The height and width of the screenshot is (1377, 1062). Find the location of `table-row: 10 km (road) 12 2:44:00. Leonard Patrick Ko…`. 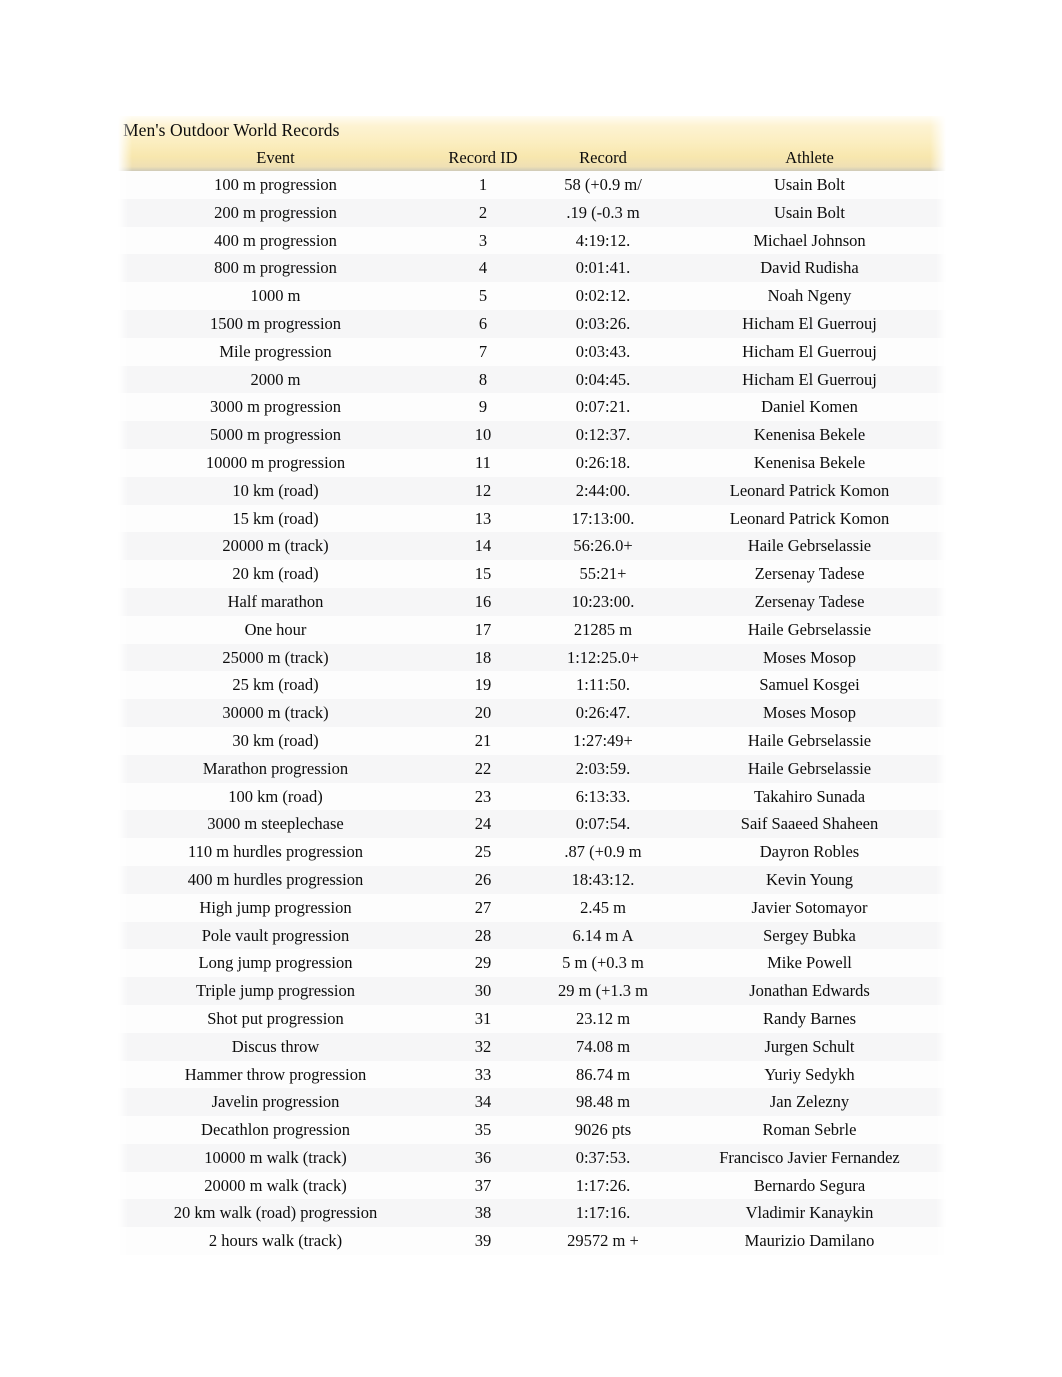

table-row: 10 km (road) 12 2:44:00. Leonard Patrick Ko… is located at coordinates (532, 490).